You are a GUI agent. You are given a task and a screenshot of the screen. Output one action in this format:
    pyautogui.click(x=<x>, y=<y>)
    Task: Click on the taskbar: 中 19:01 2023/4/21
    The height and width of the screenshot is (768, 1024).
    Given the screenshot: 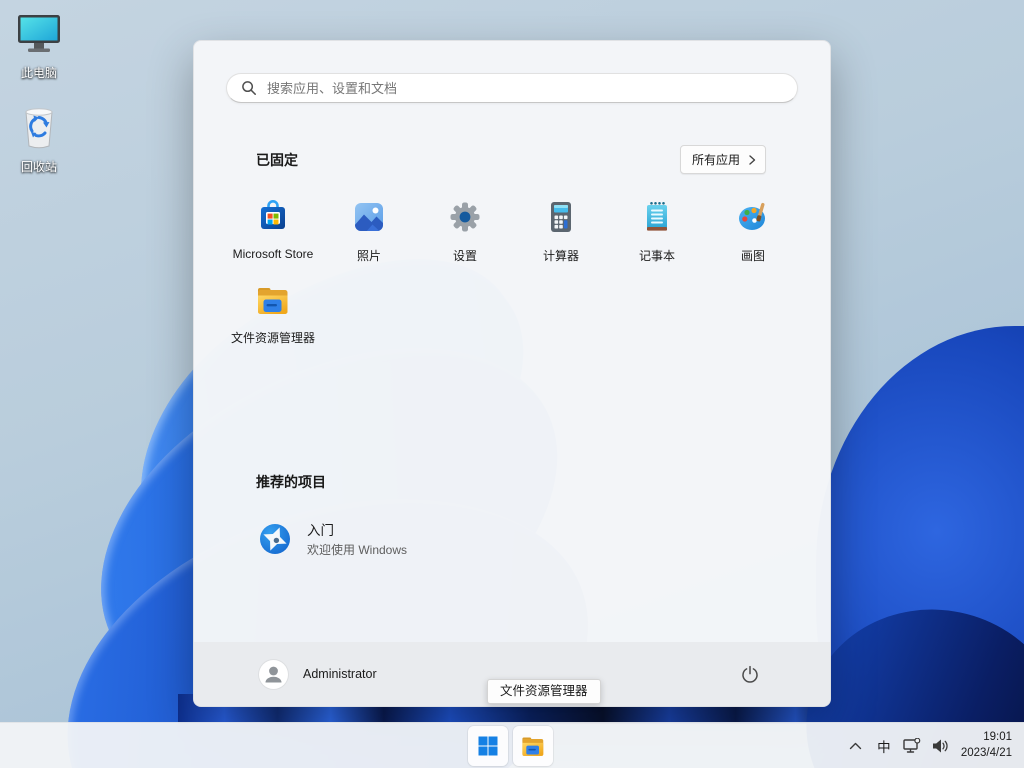 What is the action you would take?
    pyautogui.click(x=512, y=745)
    